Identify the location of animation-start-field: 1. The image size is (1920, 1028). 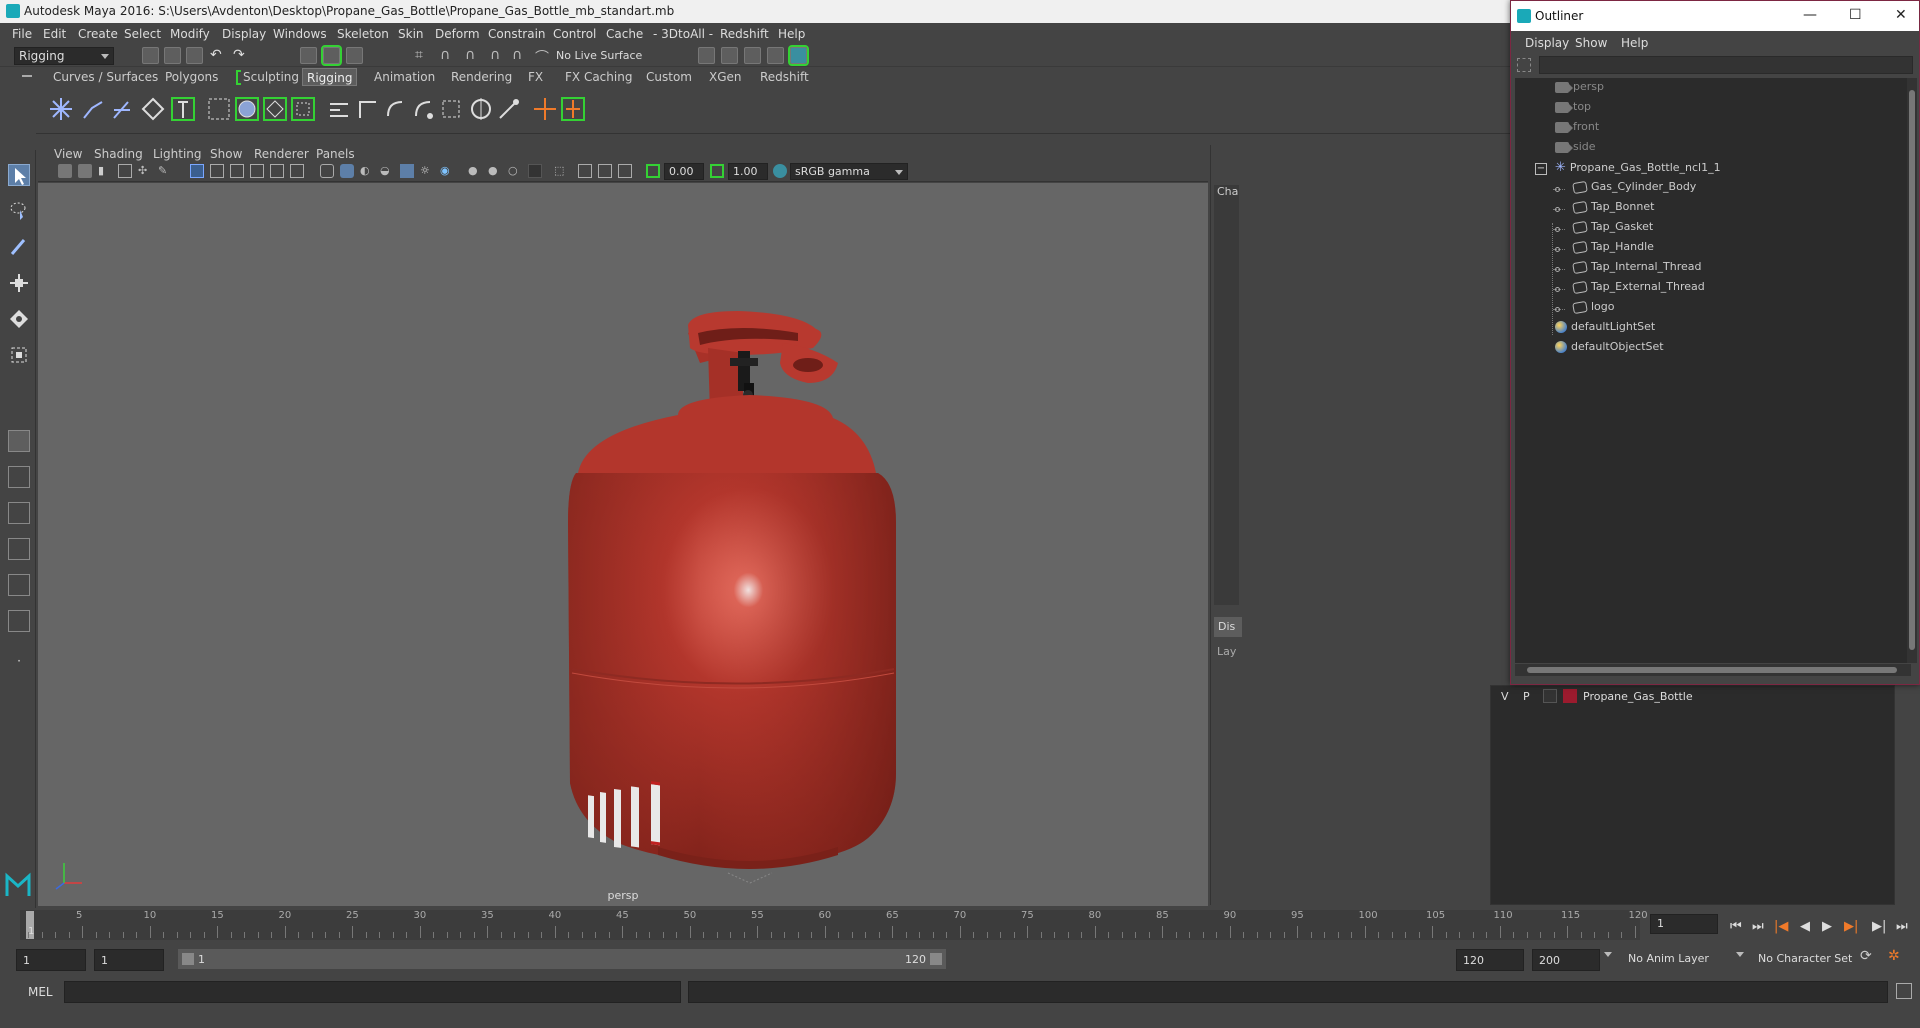
(51, 960).